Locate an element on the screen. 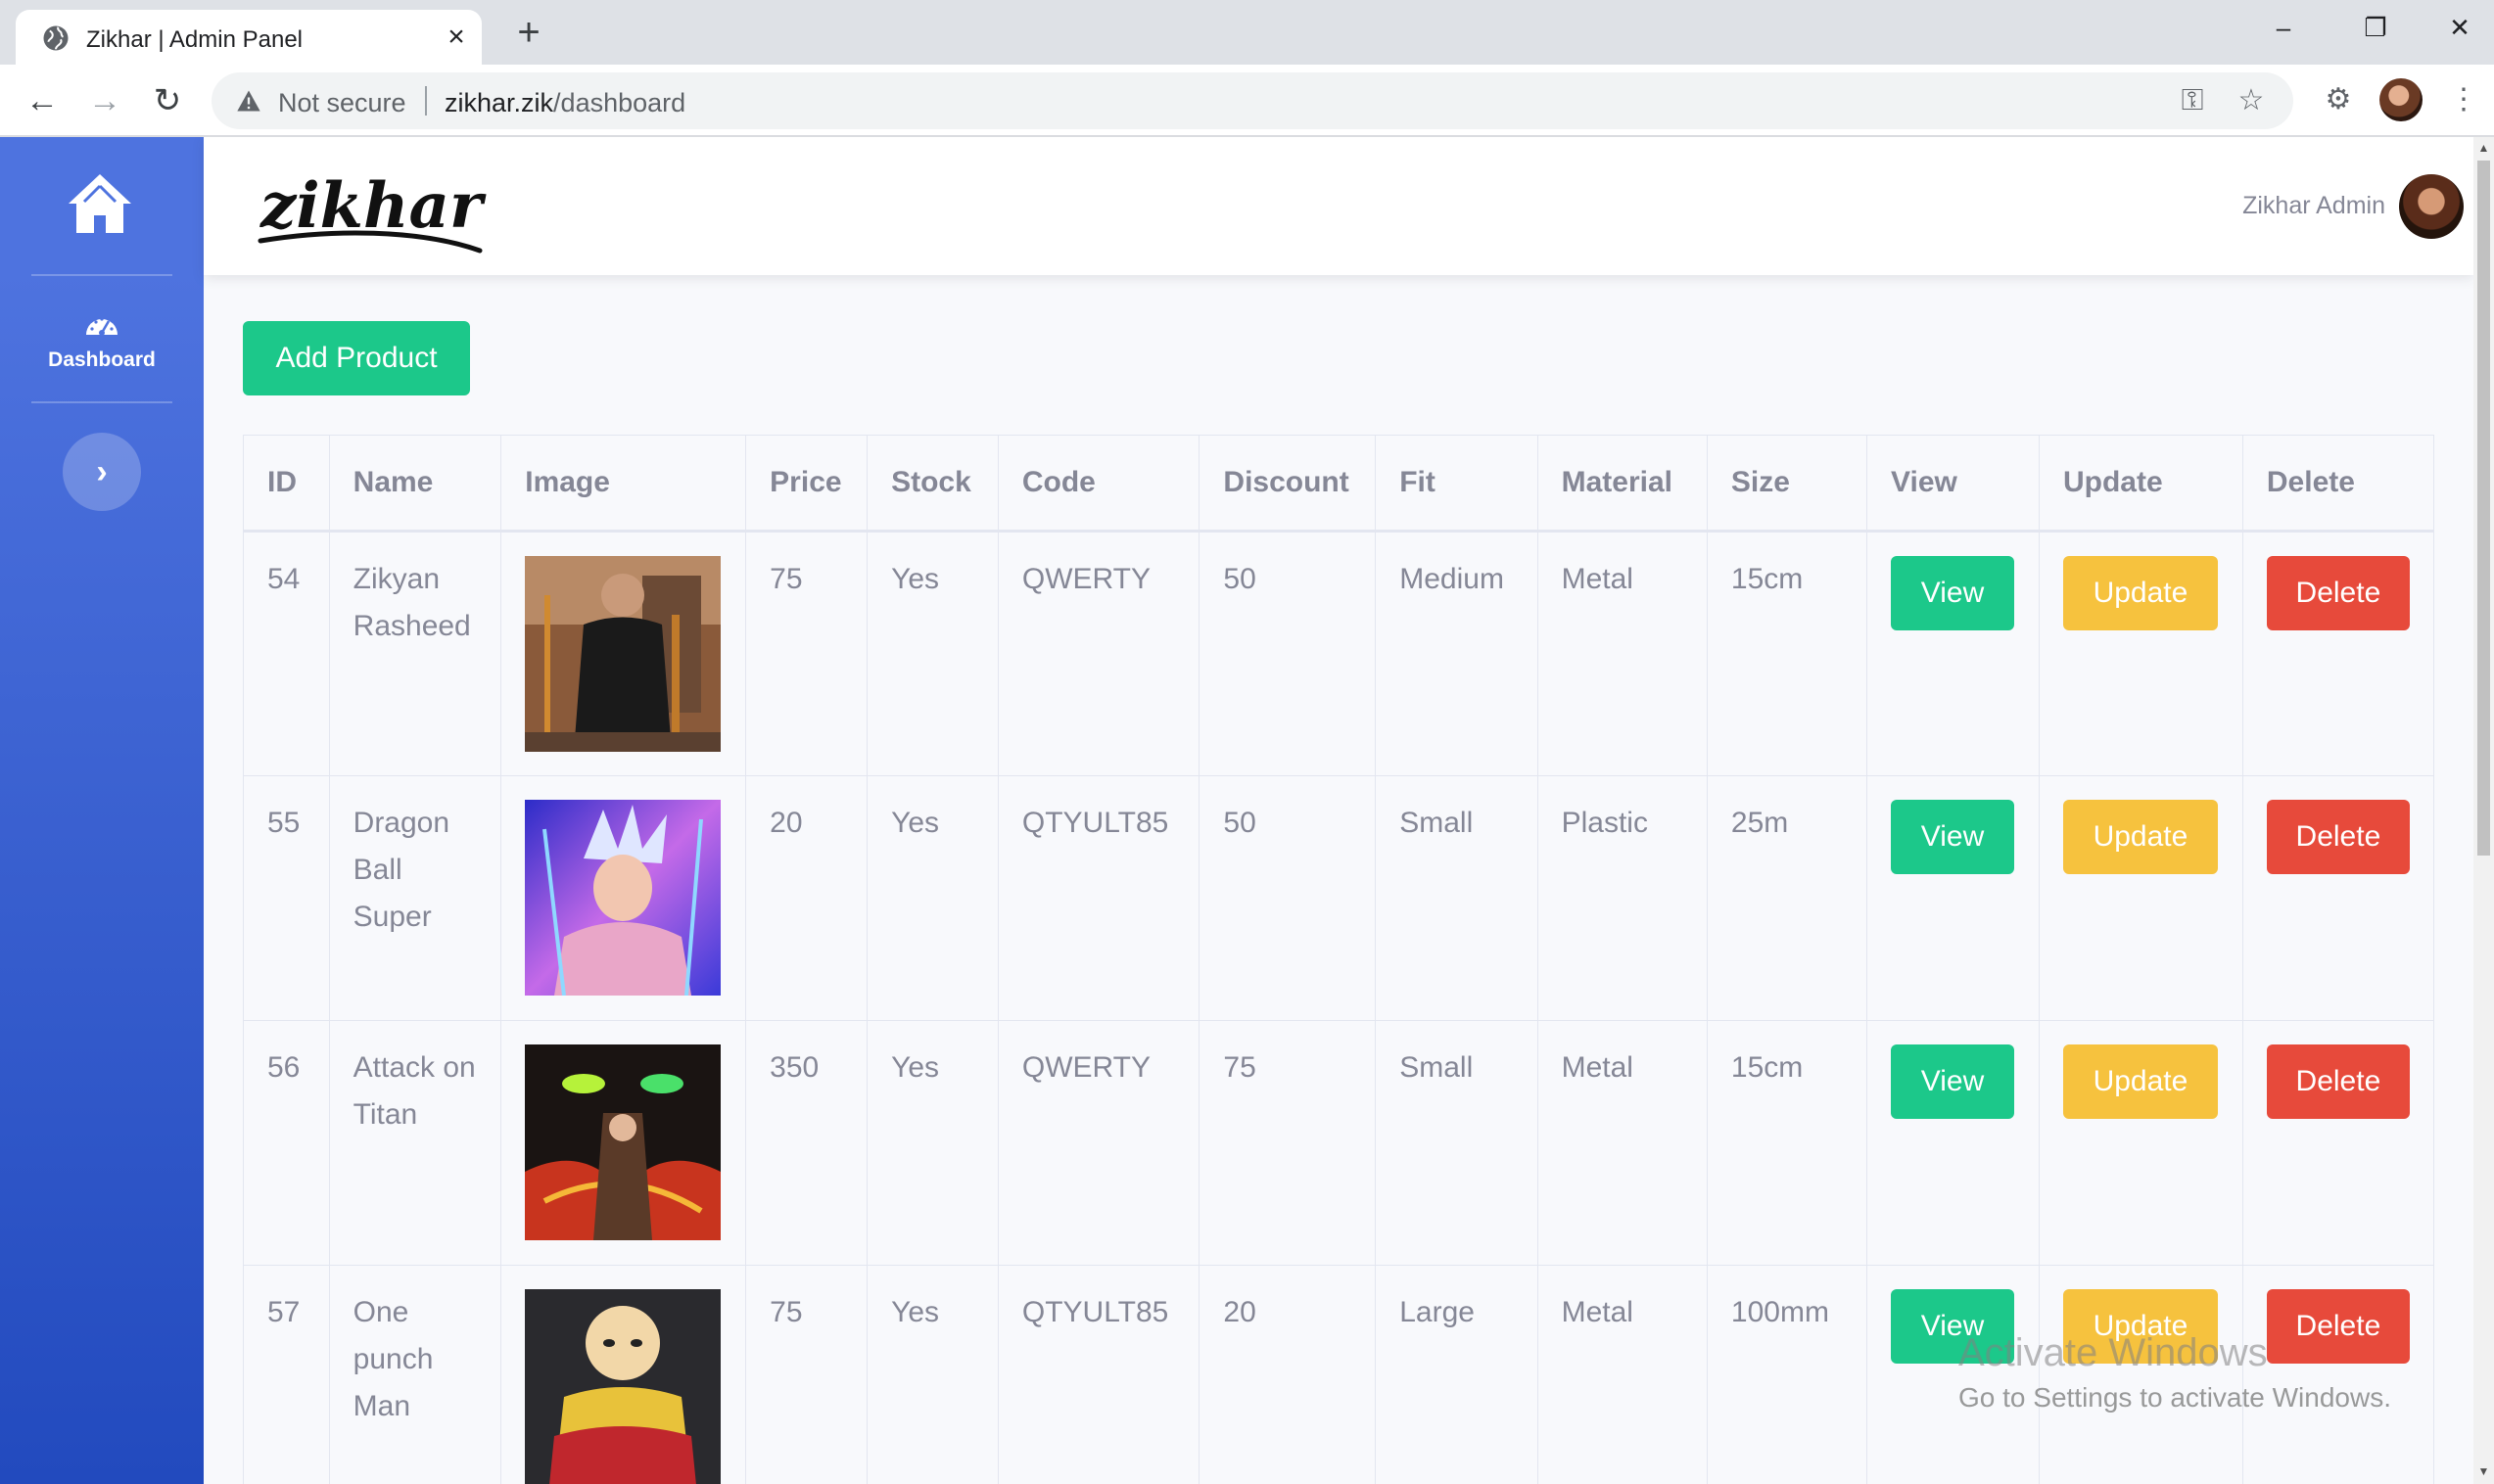 The width and height of the screenshot is (2494, 1484). user-avatar is located at coordinates (2432, 206).